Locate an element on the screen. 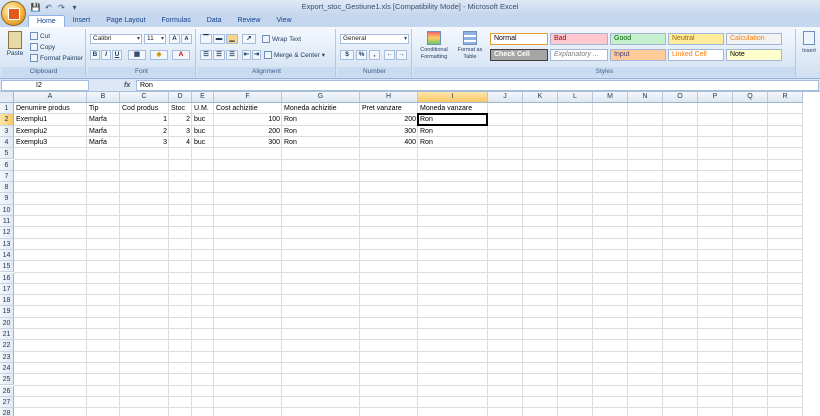  cell-style-bad: Bad is located at coordinates (579, 39).